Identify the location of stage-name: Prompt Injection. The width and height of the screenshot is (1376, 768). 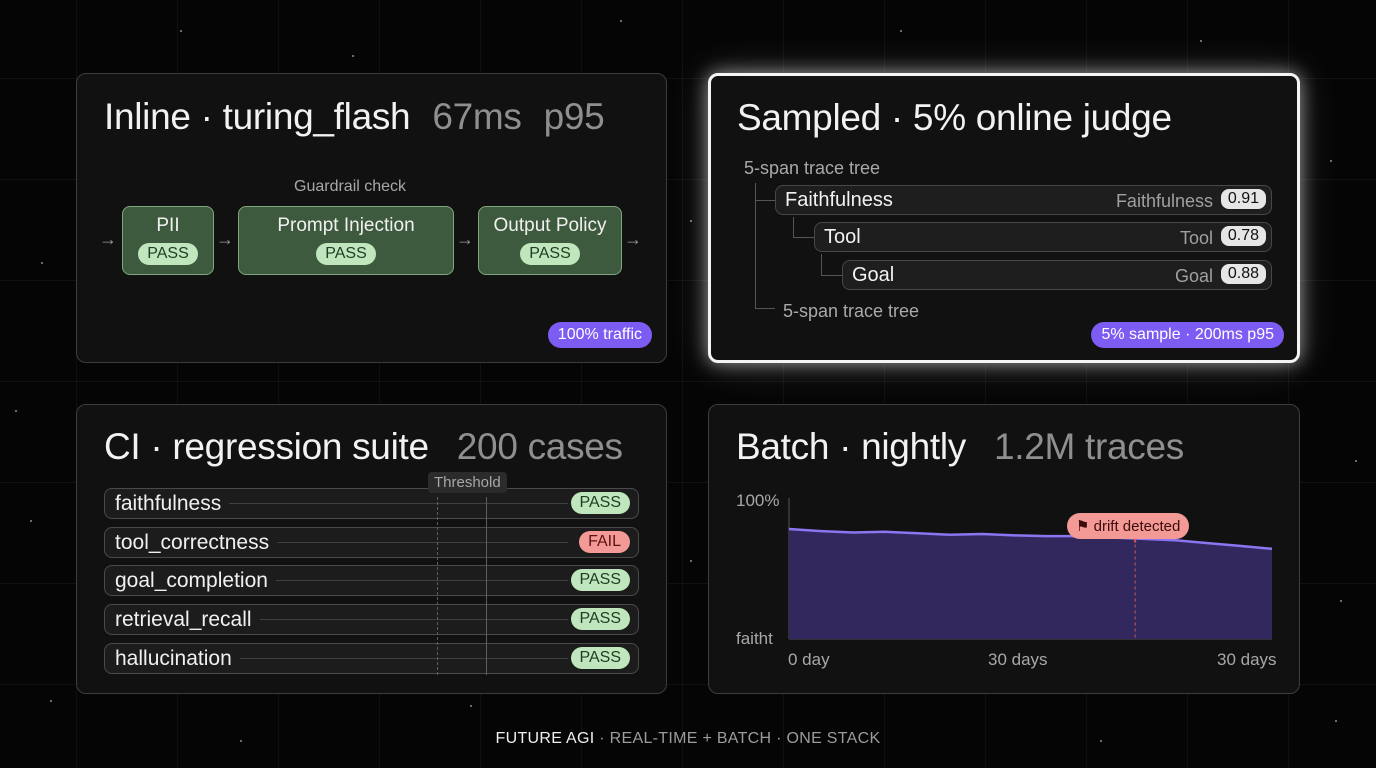
(346, 225).